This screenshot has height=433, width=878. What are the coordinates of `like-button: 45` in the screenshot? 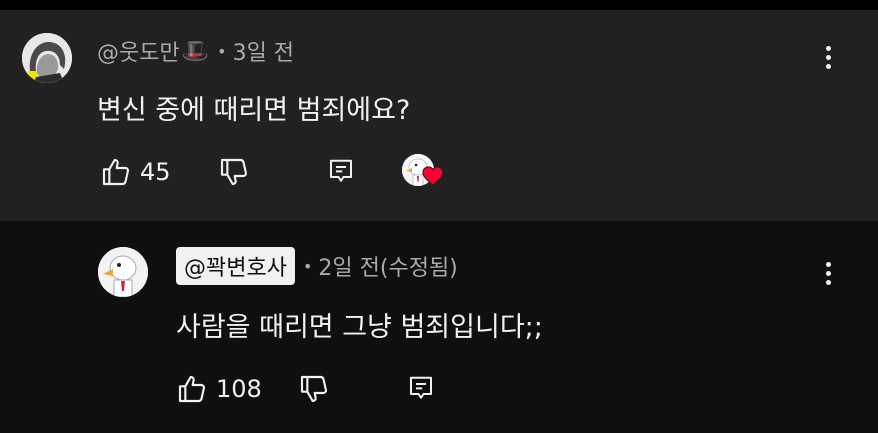 It's located at (159, 172).